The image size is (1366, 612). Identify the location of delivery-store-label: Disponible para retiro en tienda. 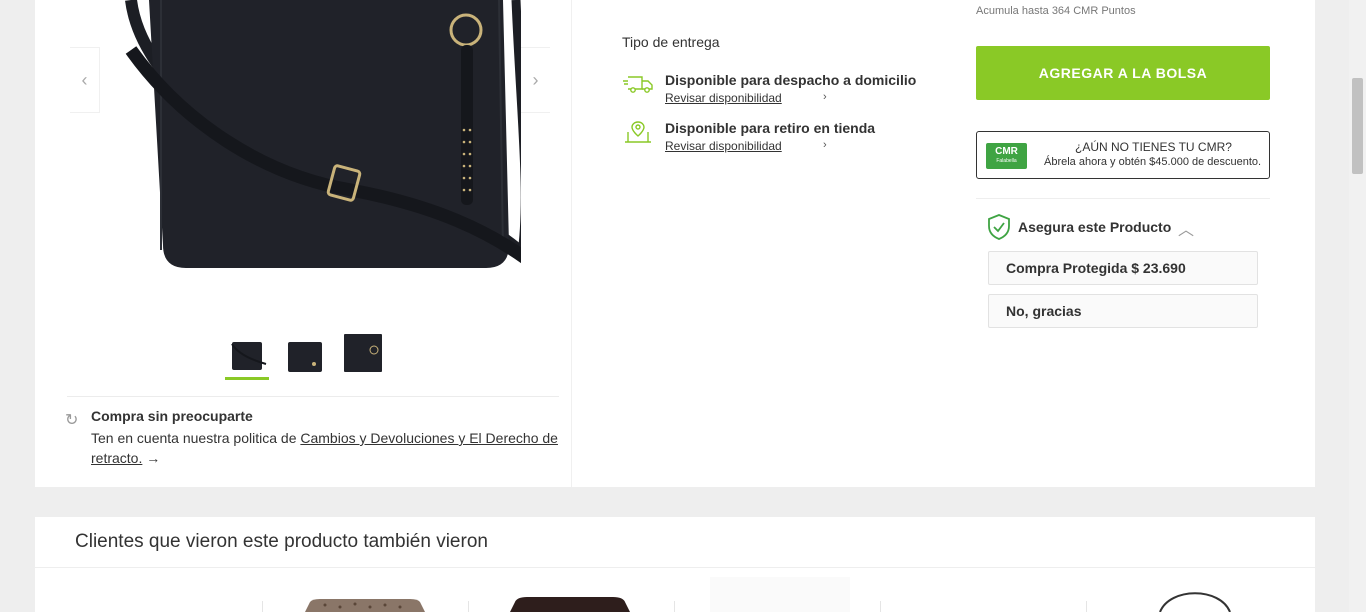
(770, 128).